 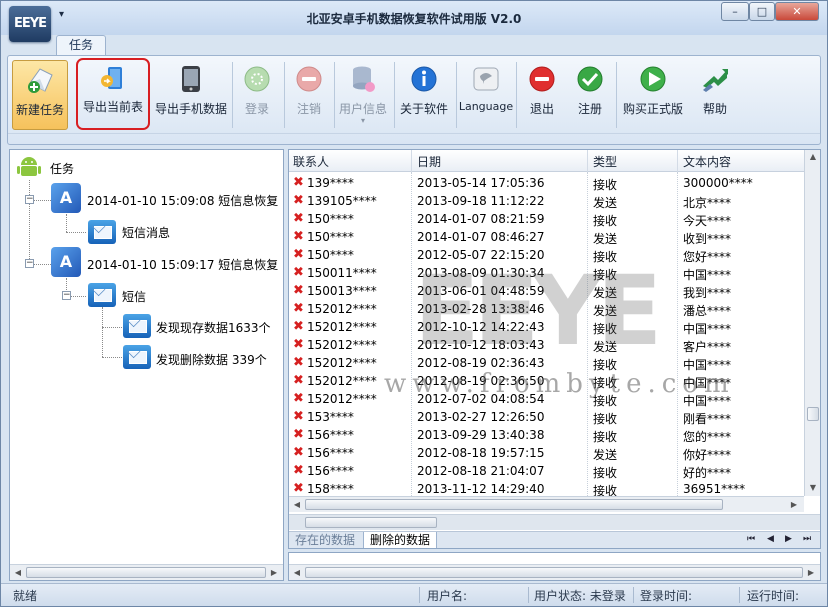 What do you see at coordinates (546, 453) in the screenshot?
I see `table-row: ✖ 156**** 2012-08-18 19:57:15 发送 你好****` at bounding box center [546, 453].